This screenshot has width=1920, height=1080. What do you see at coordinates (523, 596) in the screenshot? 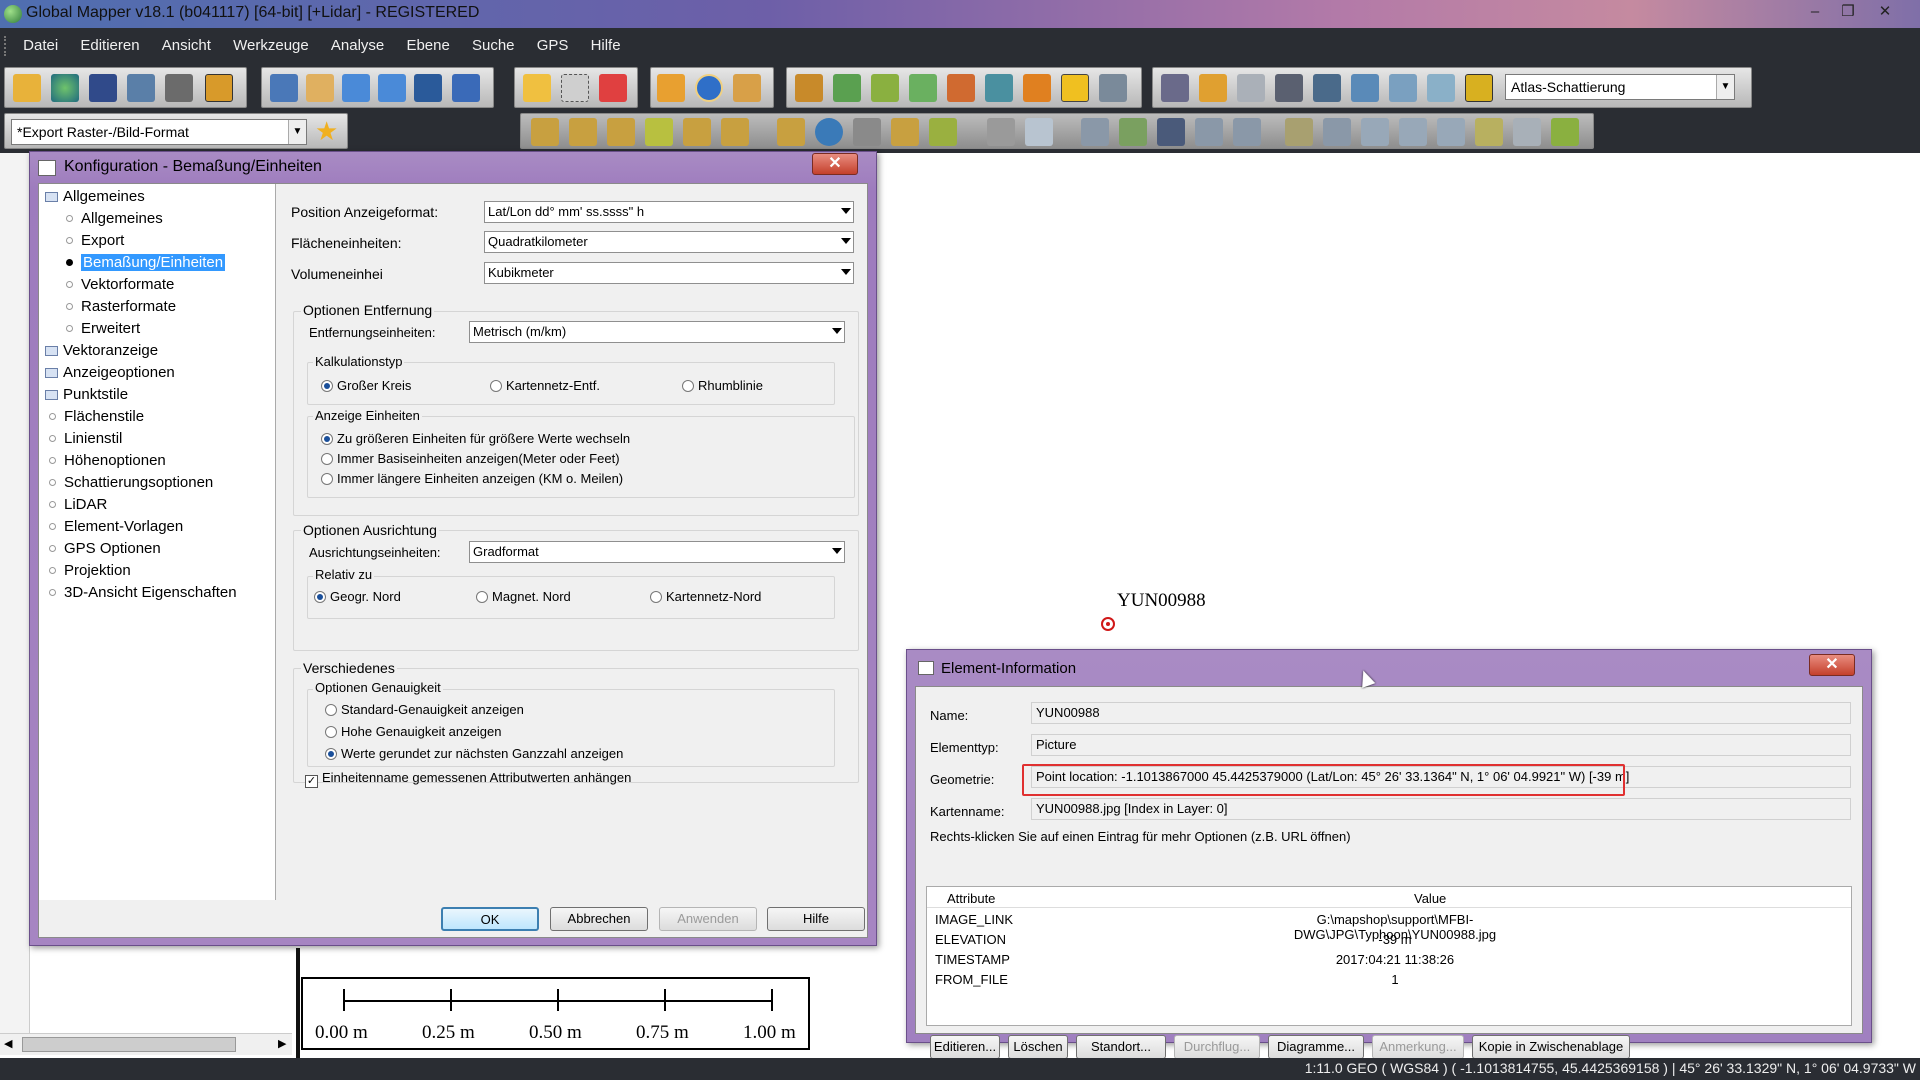
I see `relative-magnetic-north-radio: Magnet. Nord` at bounding box center [523, 596].